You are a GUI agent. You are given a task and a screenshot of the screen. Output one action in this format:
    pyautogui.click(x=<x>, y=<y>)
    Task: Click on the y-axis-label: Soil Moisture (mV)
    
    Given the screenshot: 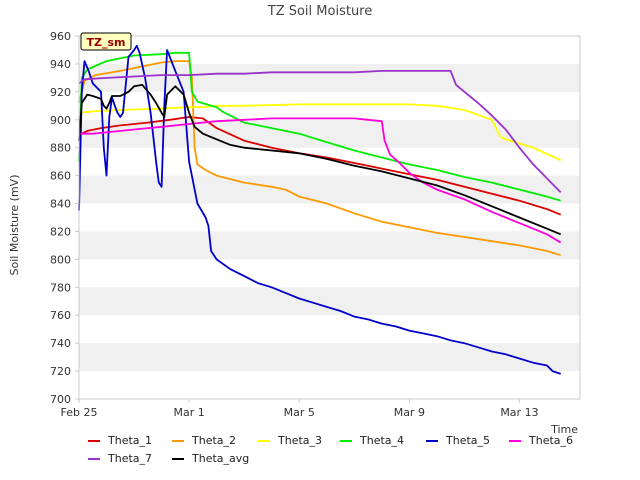 What is the action you would take?
    pyautogui.click(x=14, y=225)
    